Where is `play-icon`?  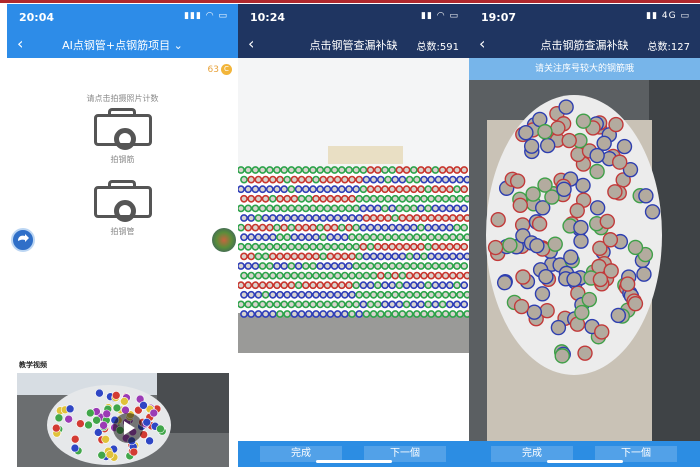
play-icon is located at coordinates (128, 428).